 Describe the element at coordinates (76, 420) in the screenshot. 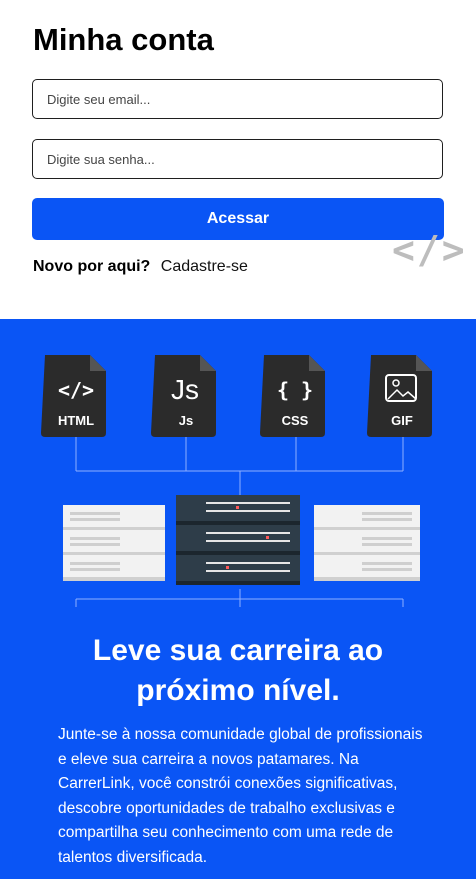

I see `html-label: HTML` at that location.